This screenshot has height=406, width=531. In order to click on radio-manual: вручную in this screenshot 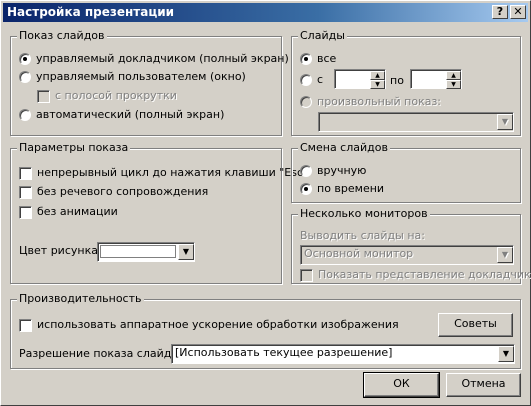, I will do `click(333, 171)`.